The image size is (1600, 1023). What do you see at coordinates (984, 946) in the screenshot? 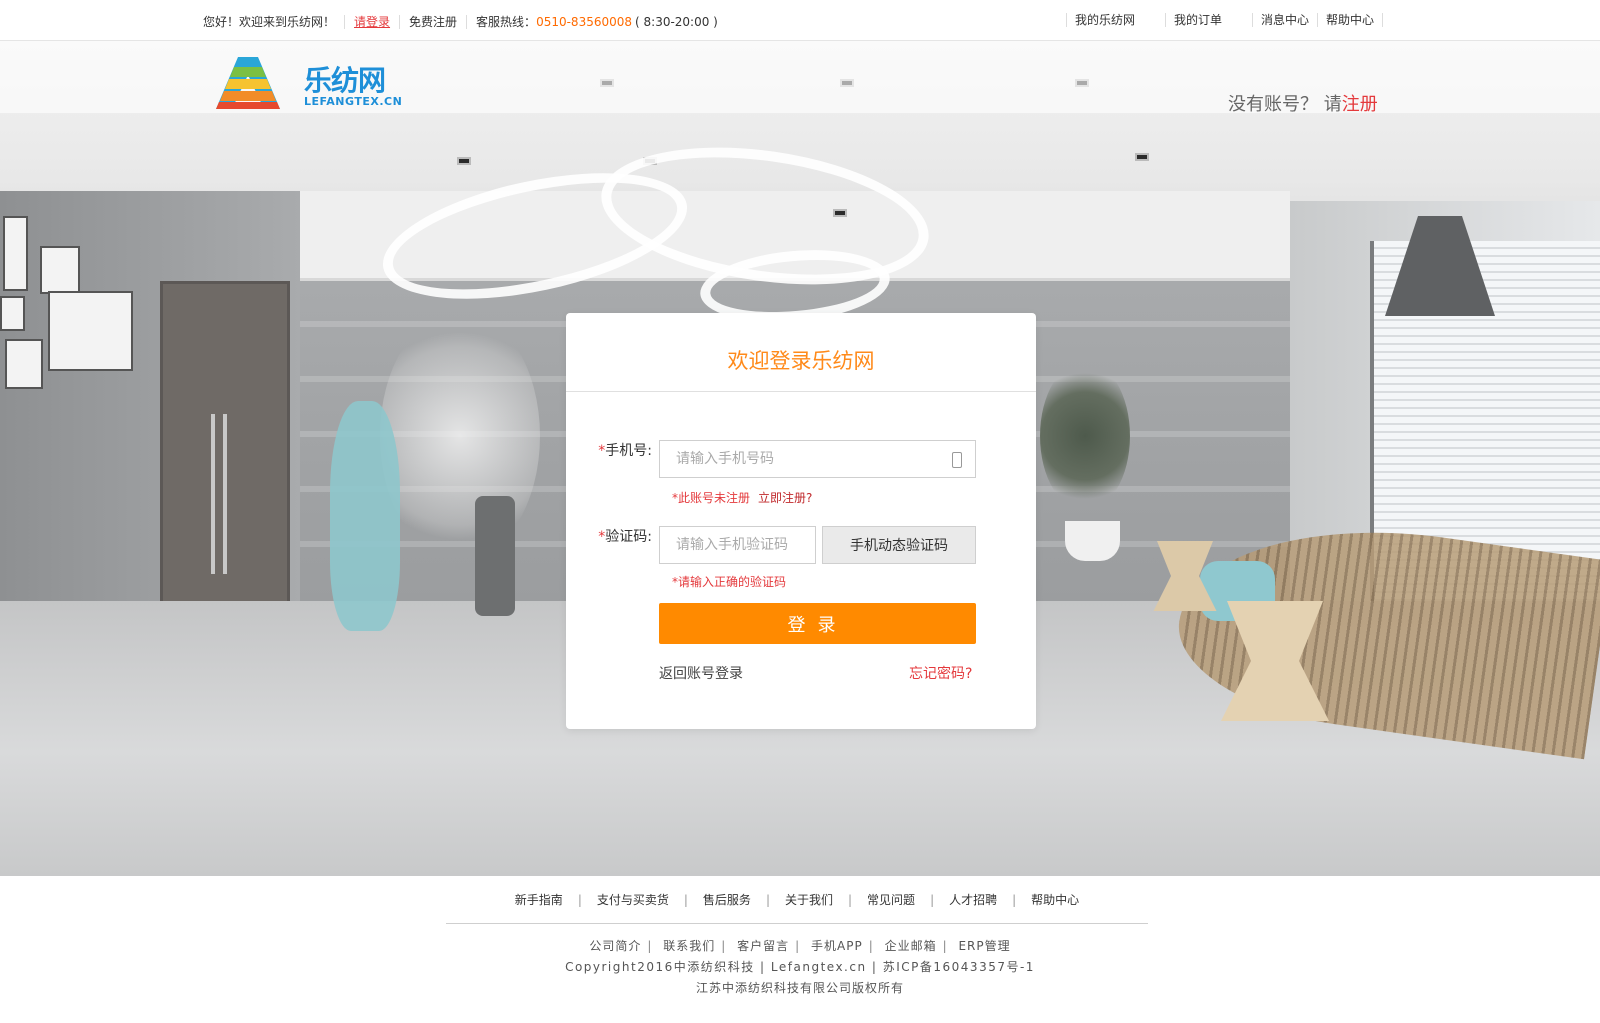
I see `footer-link: ERP管理` at bounding box center [984, 946].